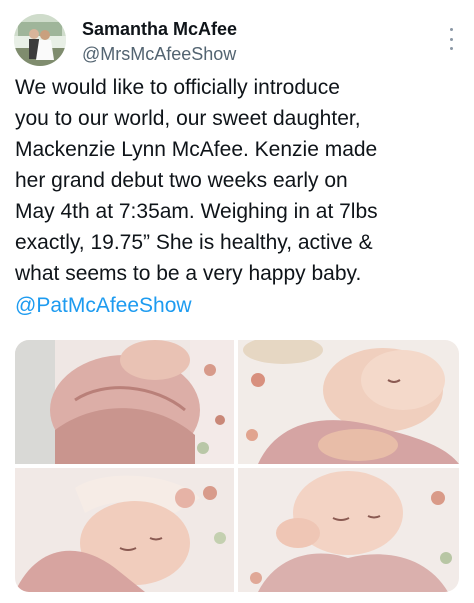  I want to click on mention-link: @PatMcAfeeShow, so click(103, 305).